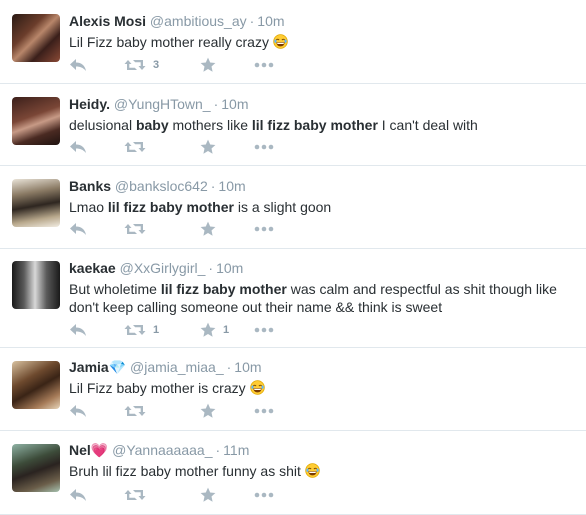 The width and height of the screenshot is (586, 515). Describe the element at coordinates (97, 367) in the screenshot. I see `display-name: Jamia💎` at that location.